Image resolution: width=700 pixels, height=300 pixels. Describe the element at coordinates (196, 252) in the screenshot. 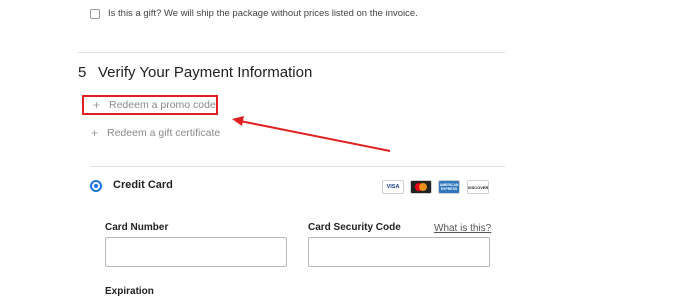

I see `card-number-input` at that location.